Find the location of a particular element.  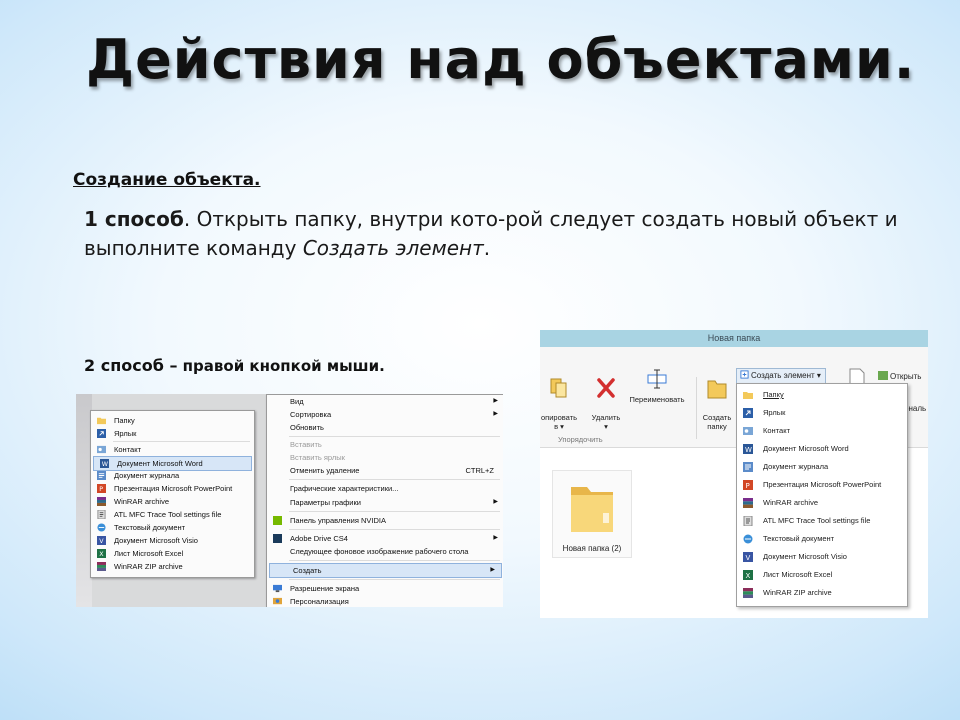

delete-button: Удалить ▾ is located at coordinates (606, 399).